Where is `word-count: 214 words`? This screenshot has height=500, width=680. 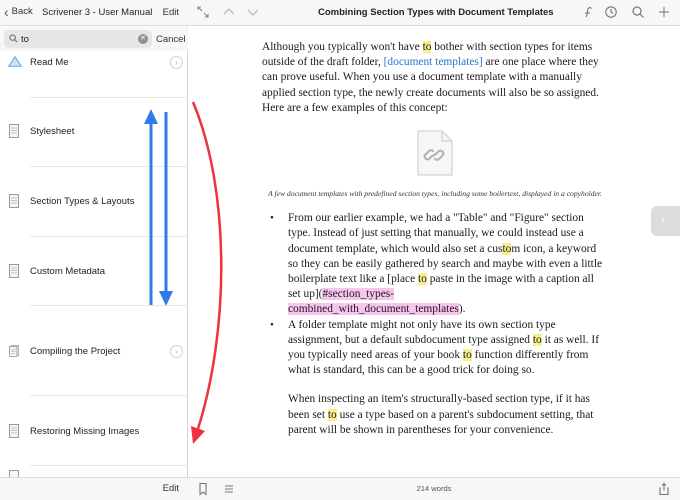 word-count: 214 words is located at coordinates (434, 488).